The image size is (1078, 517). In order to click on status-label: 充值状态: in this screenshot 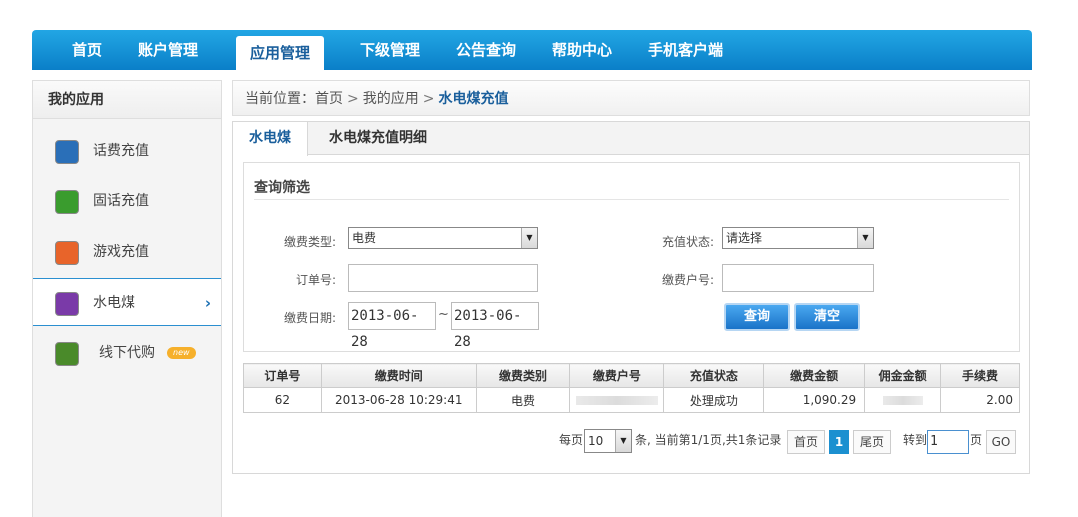, I will do `click(687, 242)`.